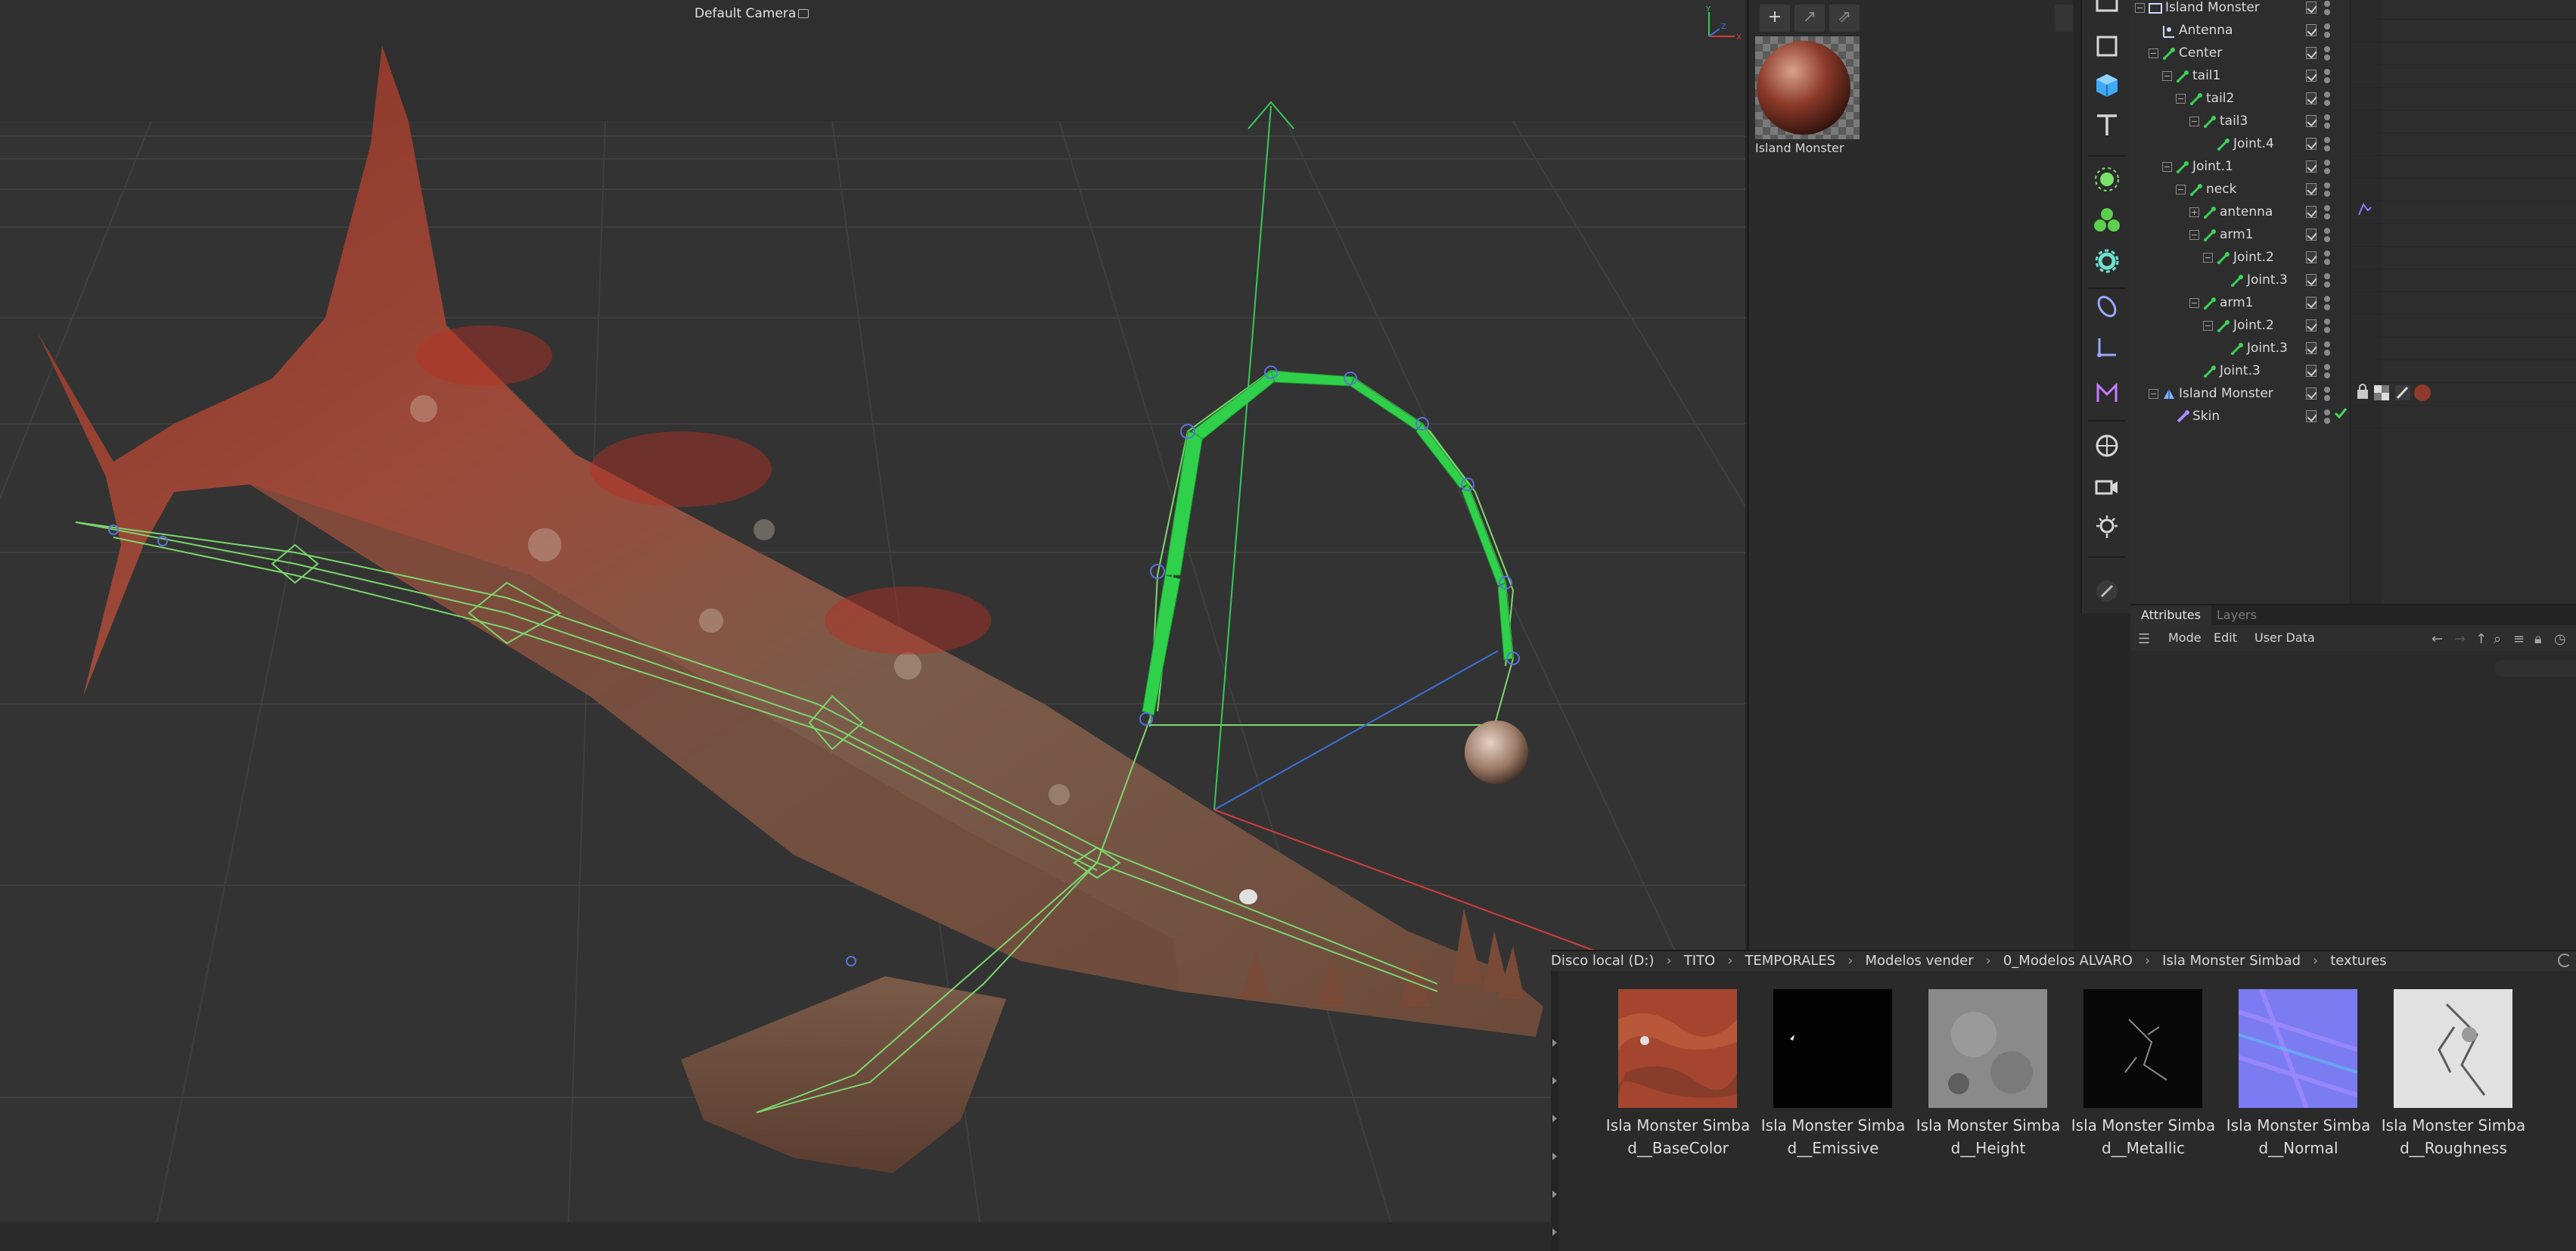 The height and width of the screenshot is (1251, 2576). What do you see at coordinates (2170, 615) in the screenshot?
I see `tab-attributes: Attributes` at bounding box center [2170, 615].